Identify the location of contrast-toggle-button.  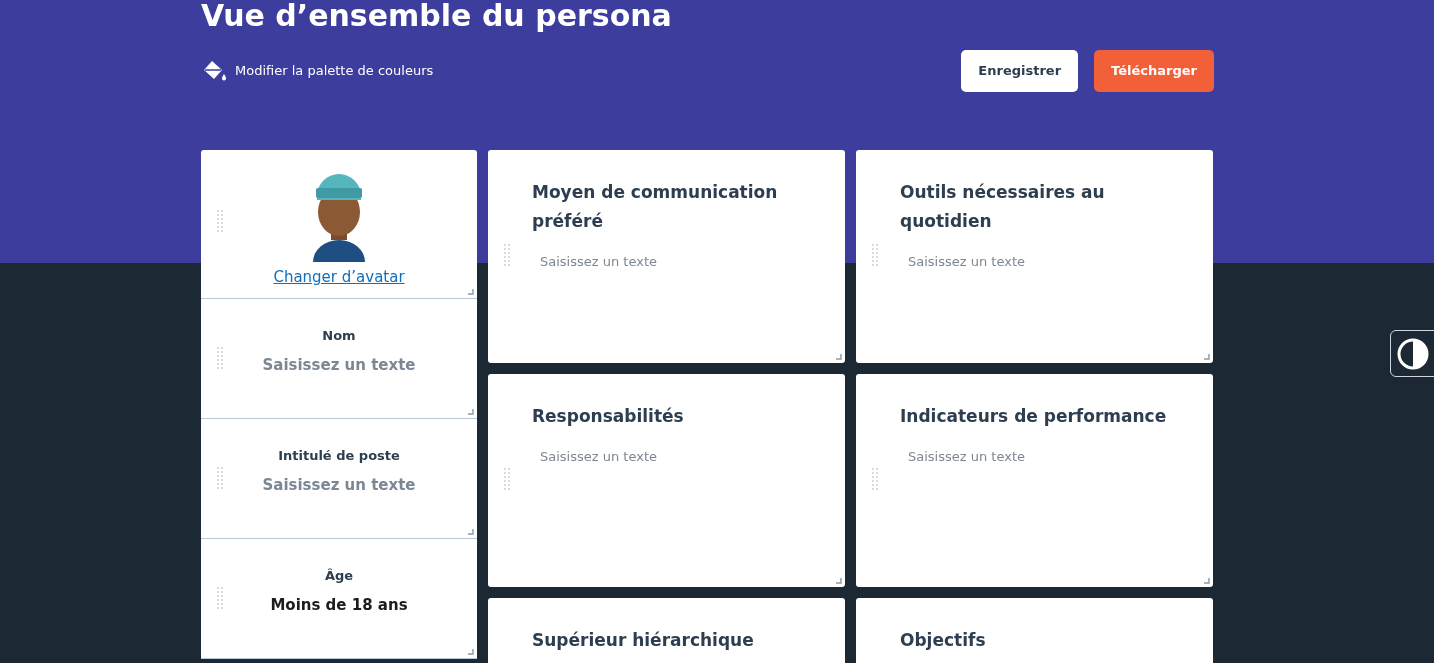
(1412, 353).